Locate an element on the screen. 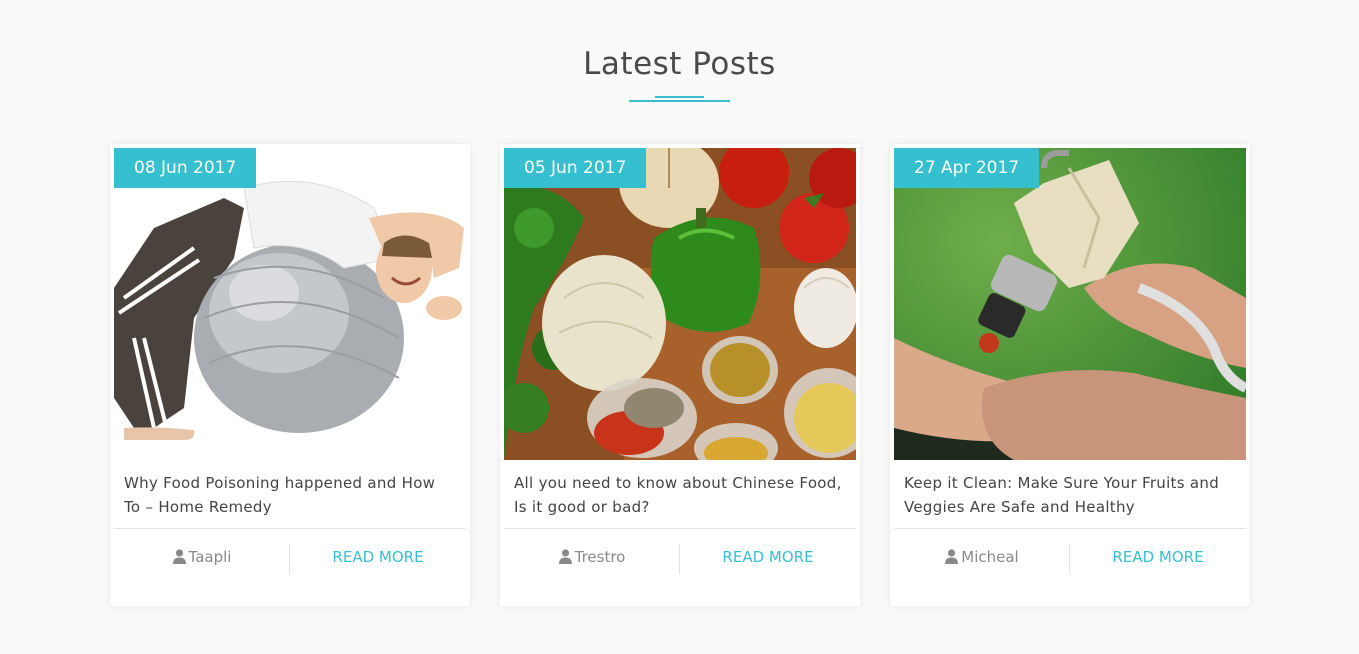  card-footer: Taapli READ MORE is located at coordinates (290, 557).